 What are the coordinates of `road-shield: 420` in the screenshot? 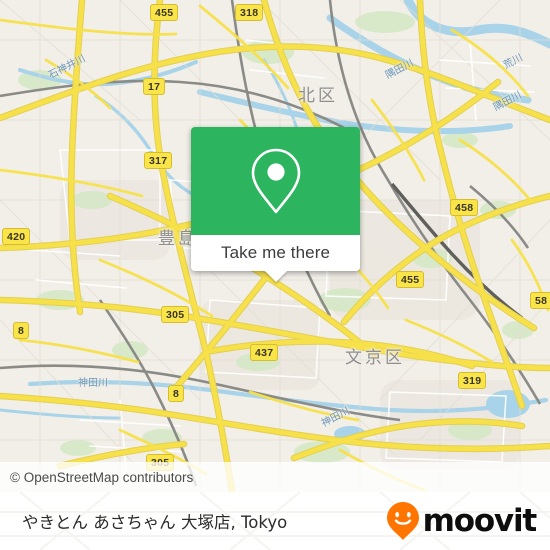 It's located at (16, 236).